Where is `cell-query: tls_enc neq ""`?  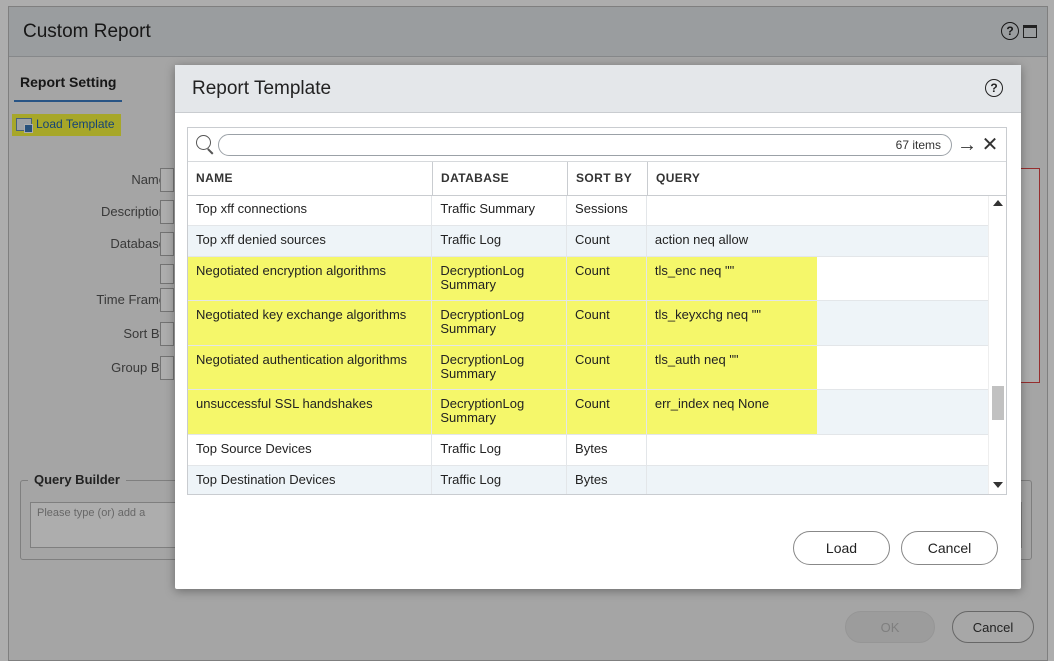 cell-query: tls_enc neq "" is located at coordinates (817, 278).